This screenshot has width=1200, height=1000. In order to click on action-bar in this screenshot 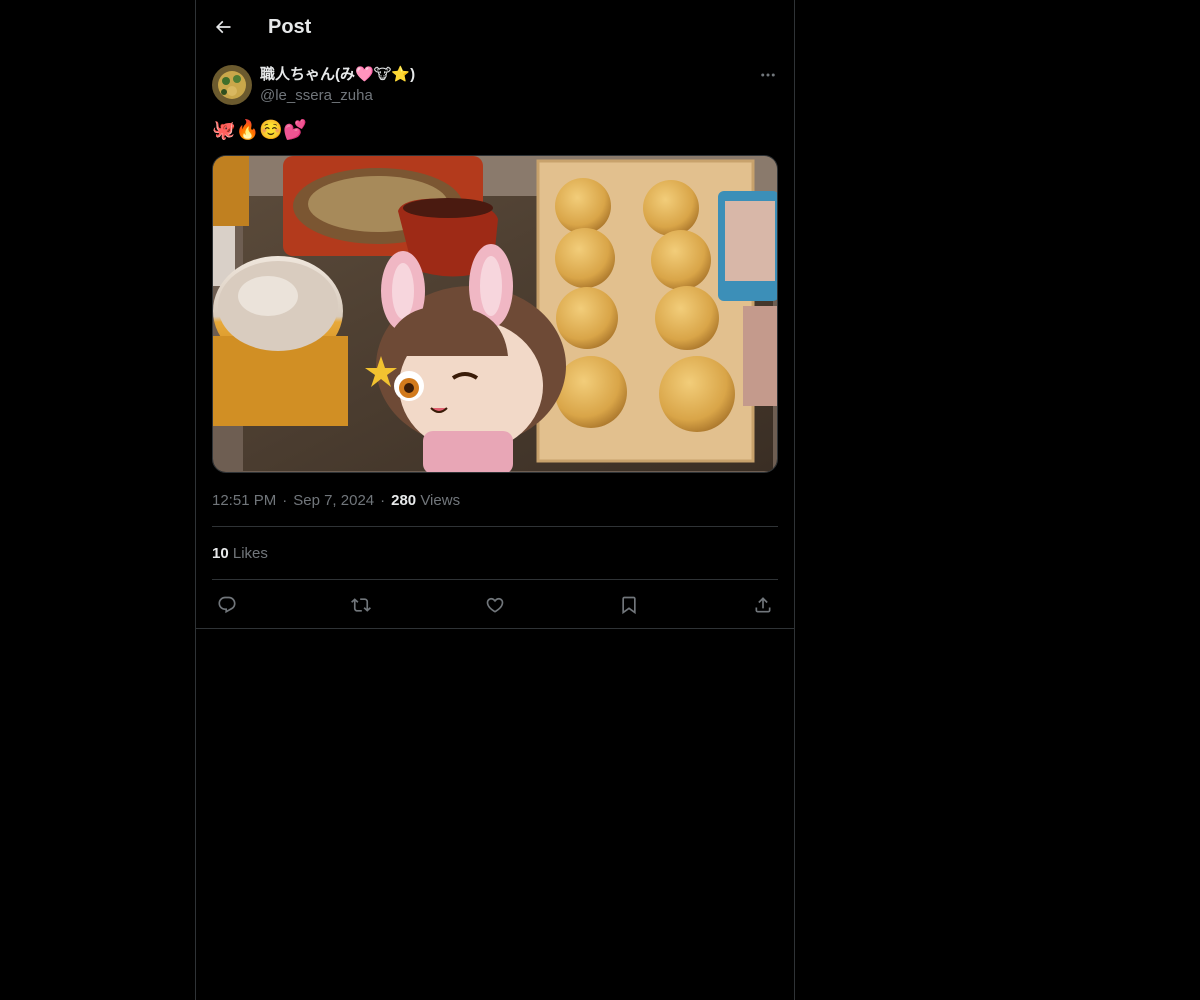, I will do `click(495, 605)`.